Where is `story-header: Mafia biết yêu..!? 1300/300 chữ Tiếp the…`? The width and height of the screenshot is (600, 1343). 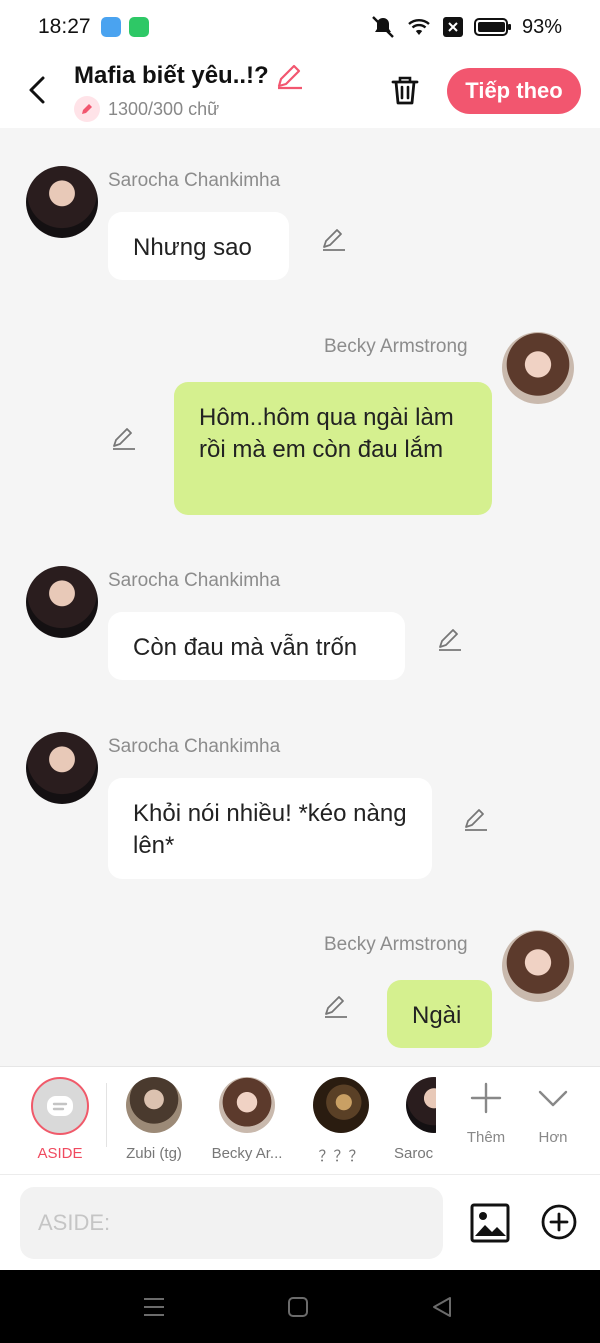
story-header: Mafia biết yêu..!? 1300/300 chữ Tiếp the… is located at coordinates (300, 91).